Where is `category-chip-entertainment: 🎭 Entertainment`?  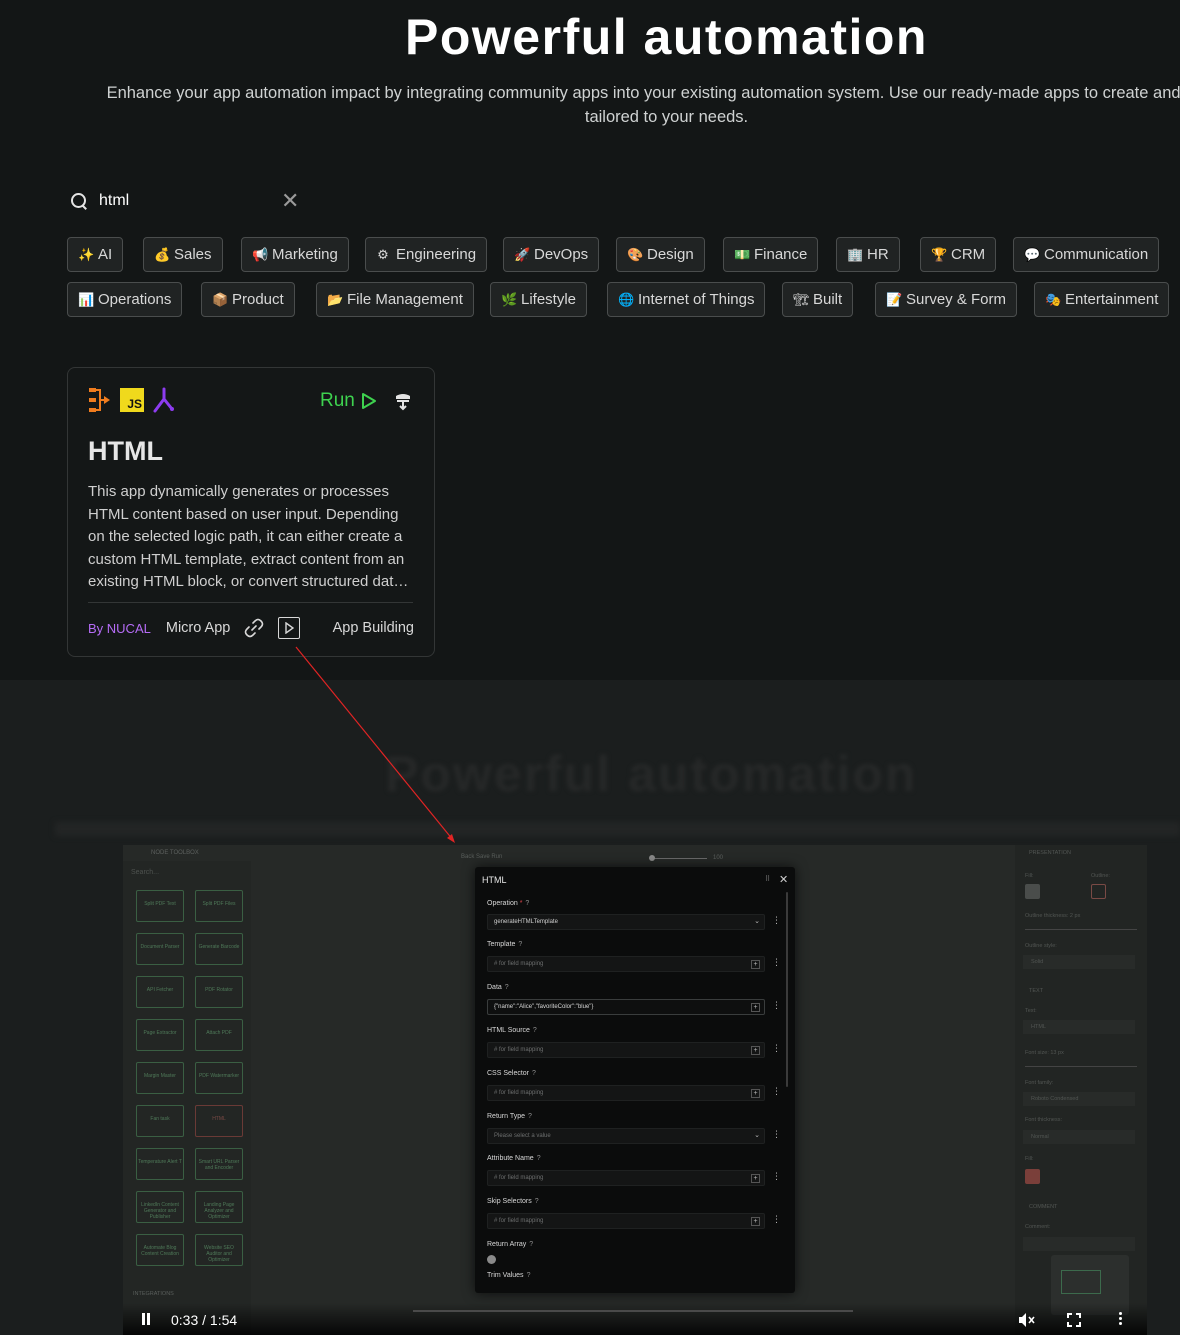 category-chip-entertainment: 🎭 Entertainment is located at coordinates (1102, 299).